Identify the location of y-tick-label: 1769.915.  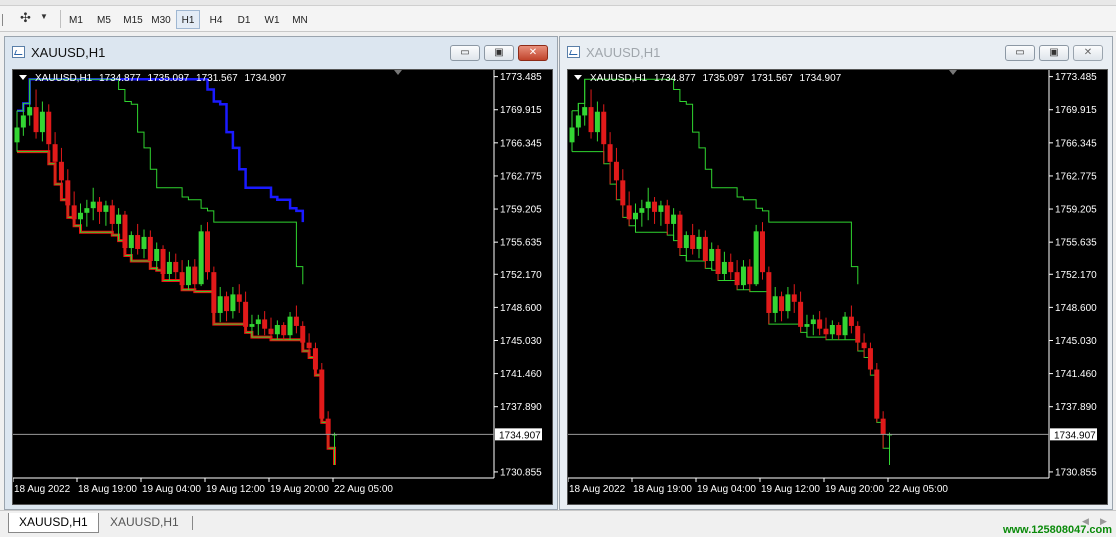
(521, 110).